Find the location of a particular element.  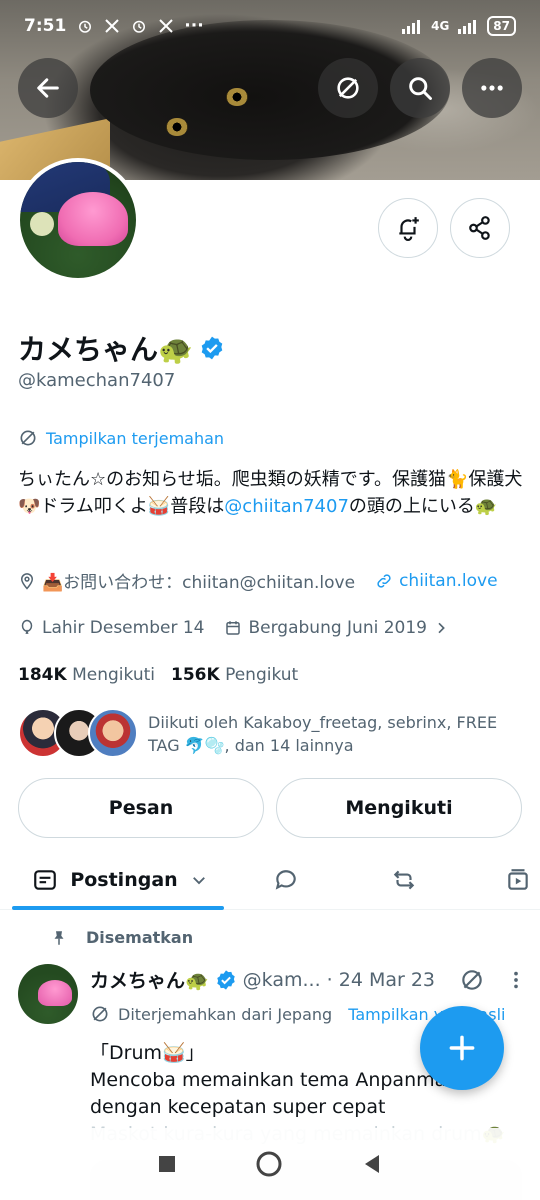

reply-bubble-icon is located at coordinates (285, 880).